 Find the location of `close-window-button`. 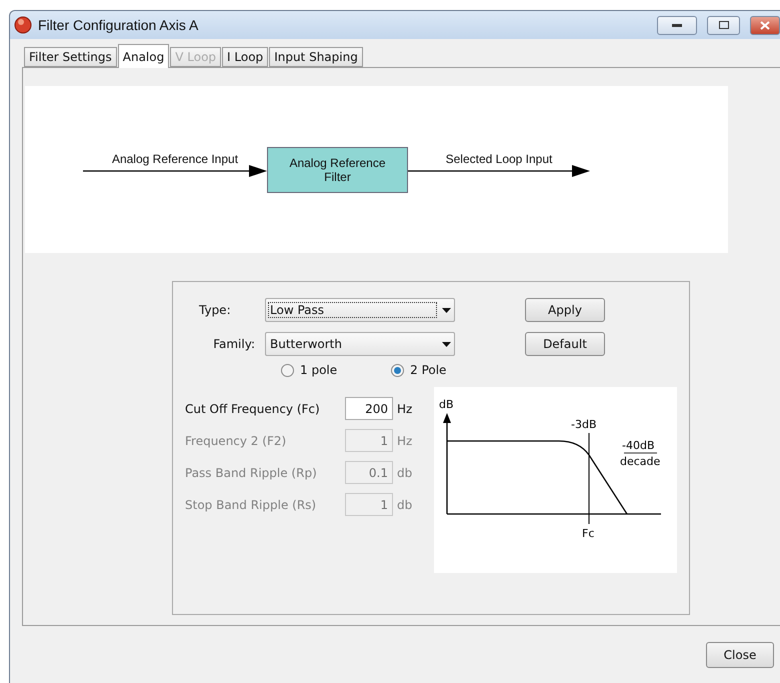

close-window-button is located at coordinates (765, 25).